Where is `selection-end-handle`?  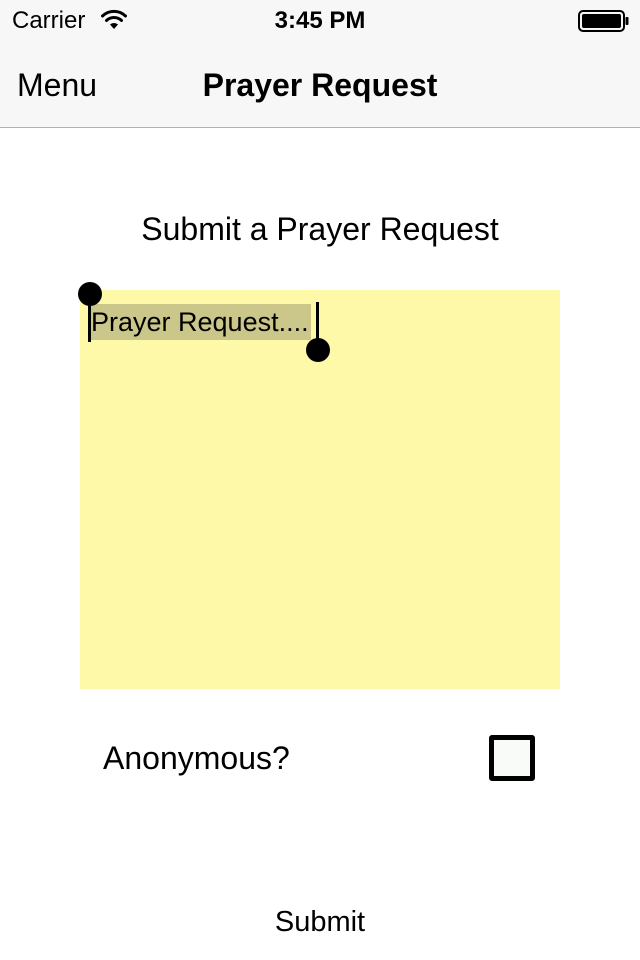
selection-end-handle is located at coordinates (318, 350).